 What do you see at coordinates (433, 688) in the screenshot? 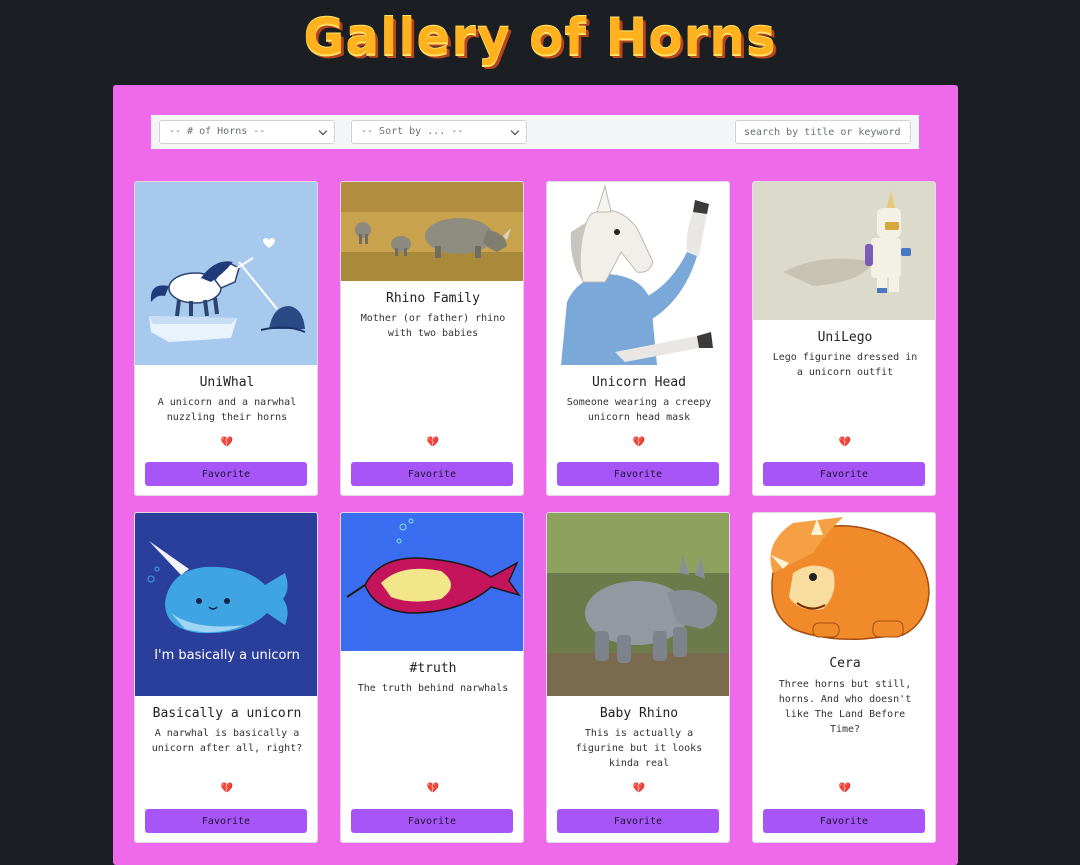
I see `card-description: The truth behind narwhals` at bounding box center [433, 688].